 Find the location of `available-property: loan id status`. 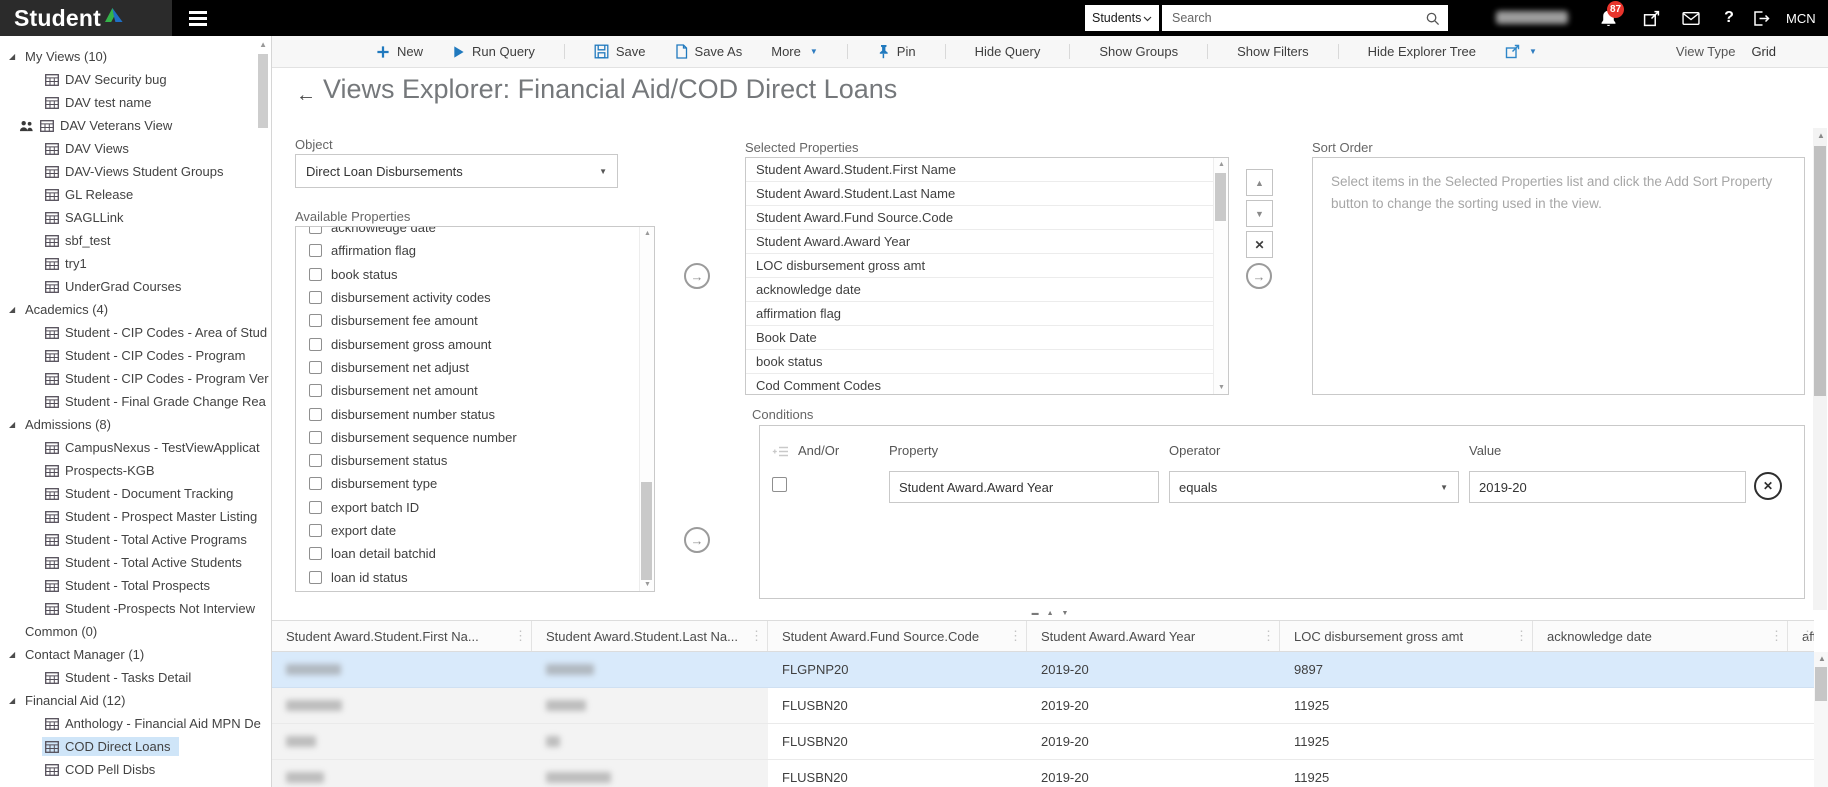

available-property: loan id status is located at coordinates (475, 576).